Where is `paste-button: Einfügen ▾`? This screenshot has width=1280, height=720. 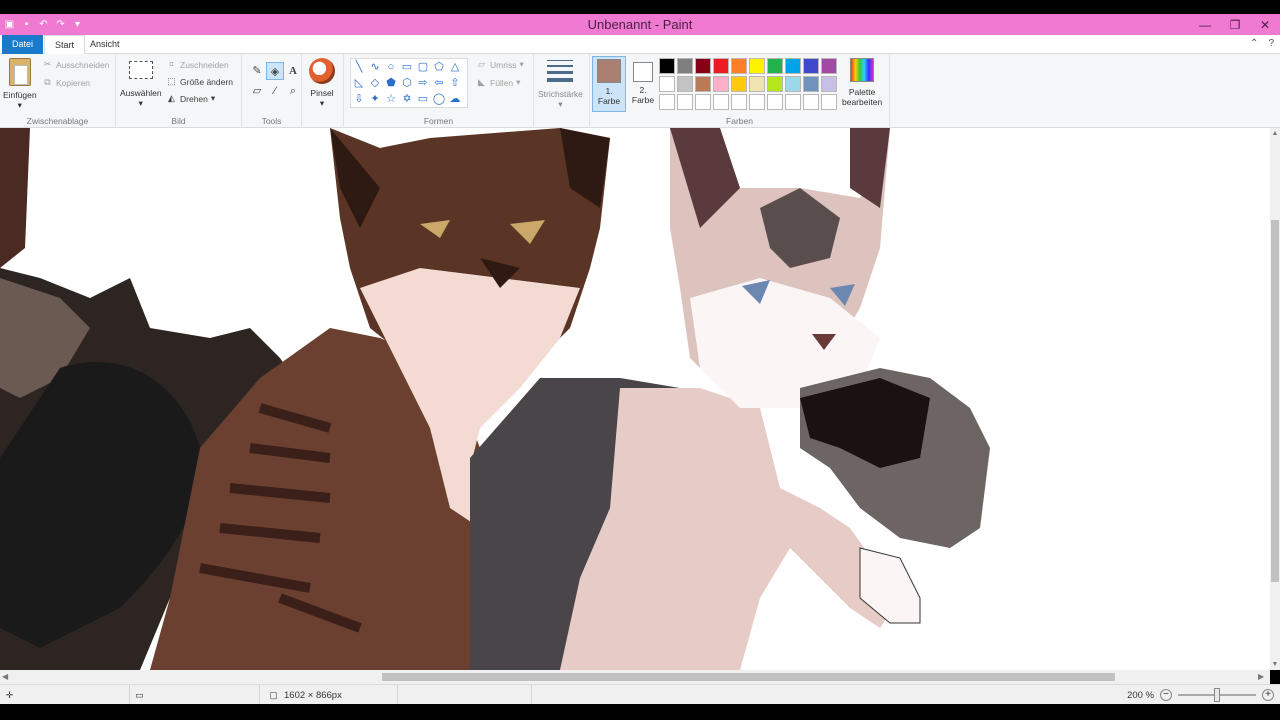 paste-button: Einfügen ▾ is located at coordinates (20, 84).